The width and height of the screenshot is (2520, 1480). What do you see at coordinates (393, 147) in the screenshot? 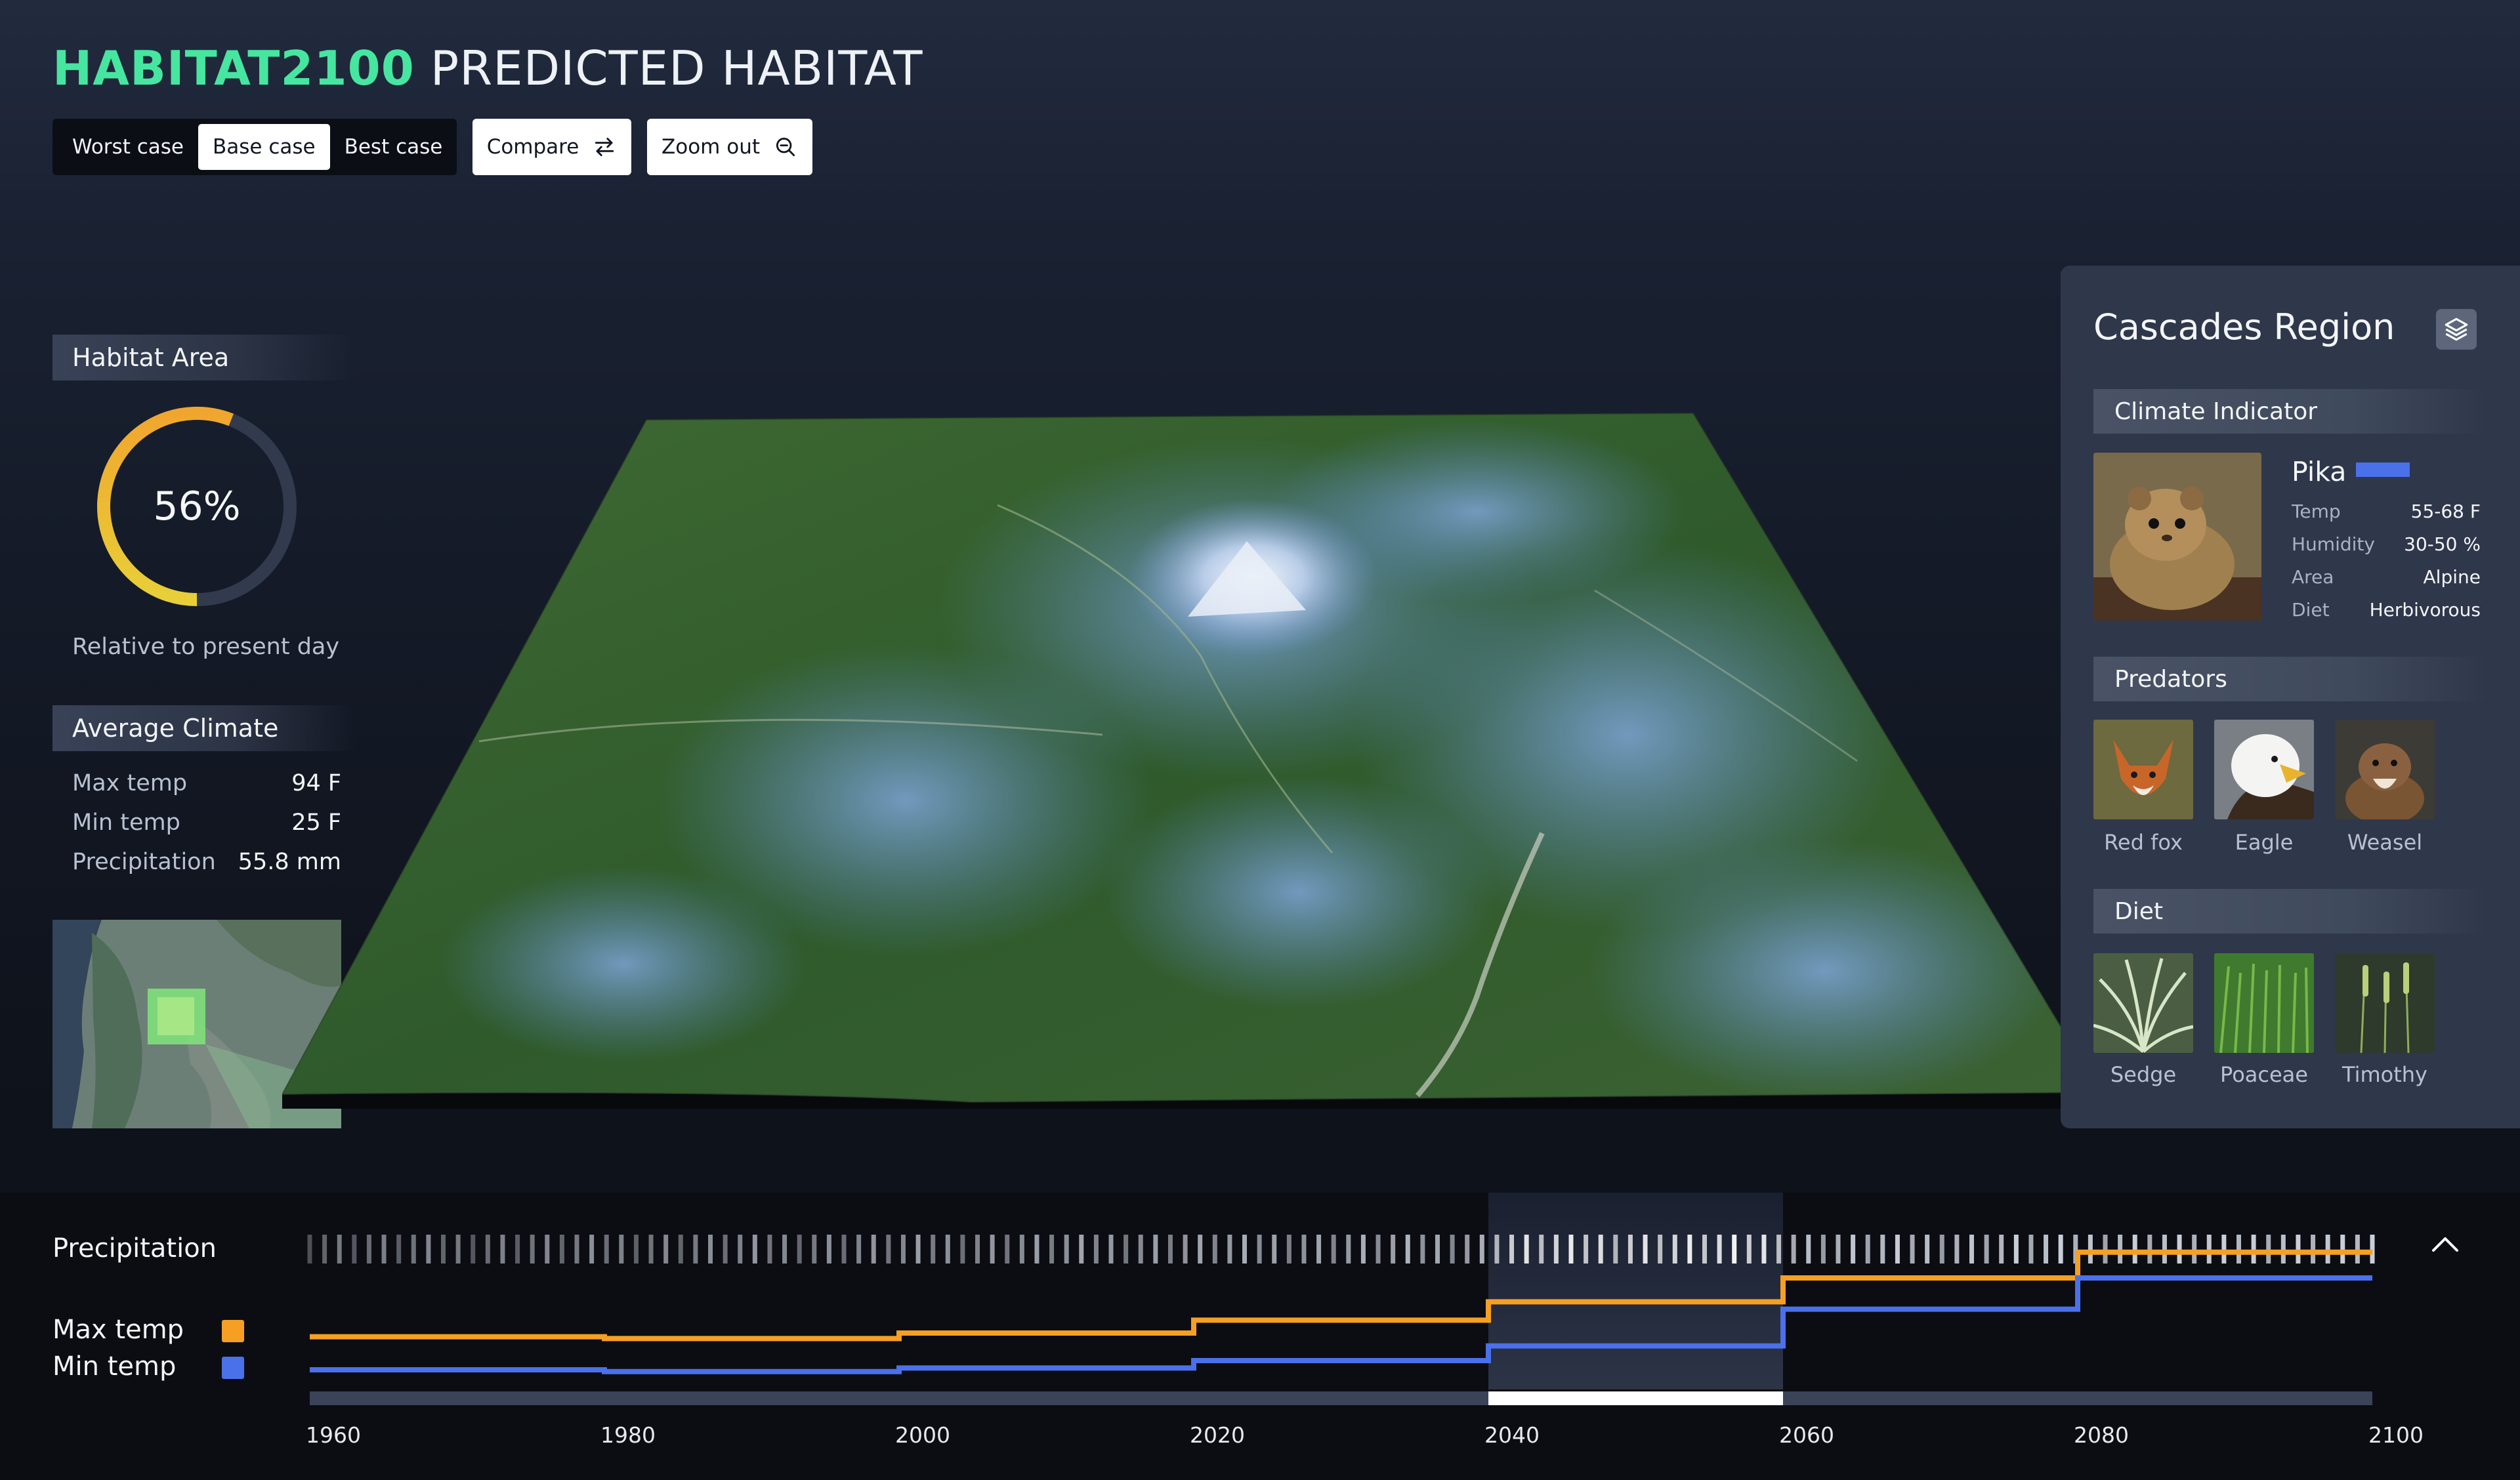
I see `best-case-button: Best case` at bounding box center [393, 147].